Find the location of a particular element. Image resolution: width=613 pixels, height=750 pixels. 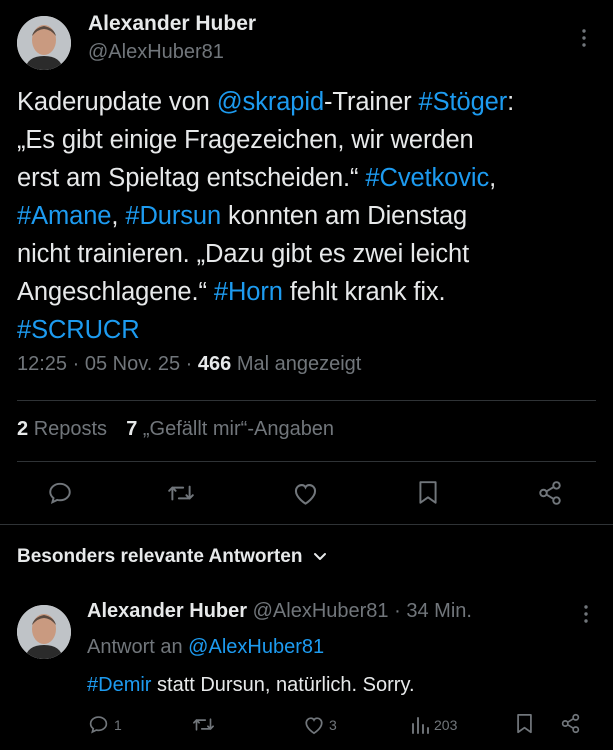

reply-text: #Demir statt Dursun, natürlich. Sorry. is located at coordinates (251, 685).